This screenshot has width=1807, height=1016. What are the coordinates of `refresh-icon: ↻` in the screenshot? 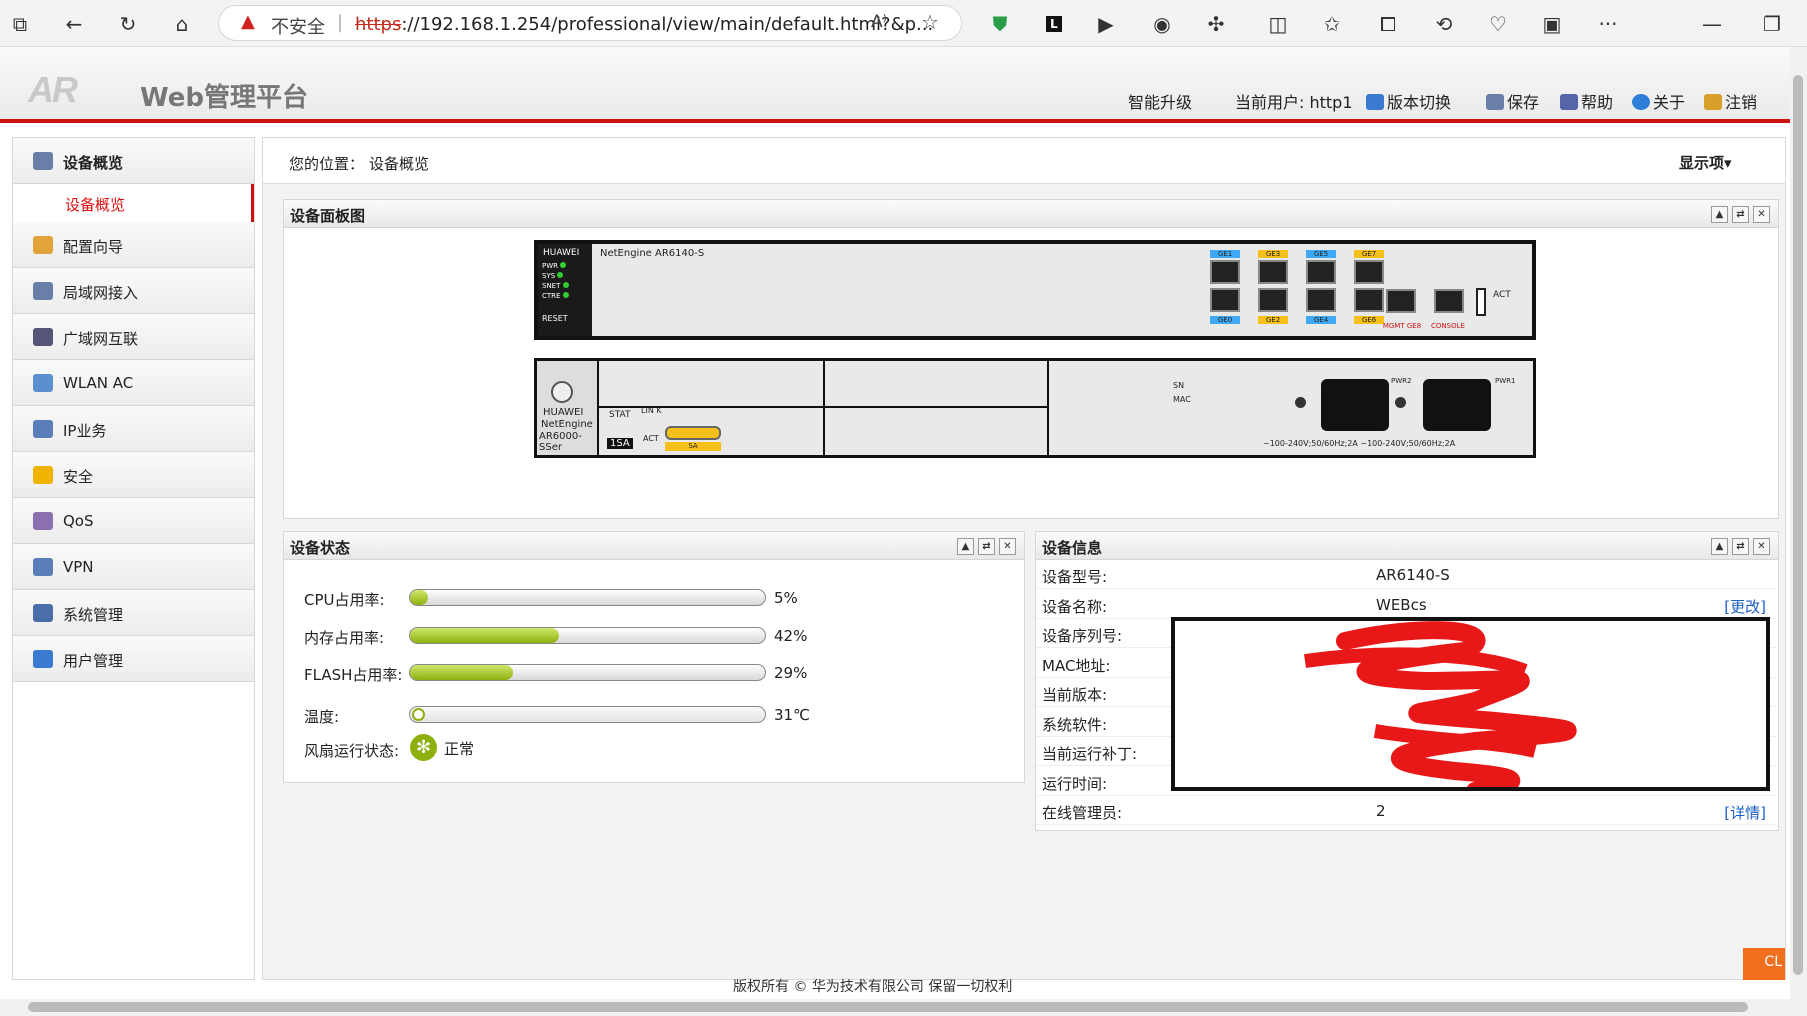 It's located at (128, 24).